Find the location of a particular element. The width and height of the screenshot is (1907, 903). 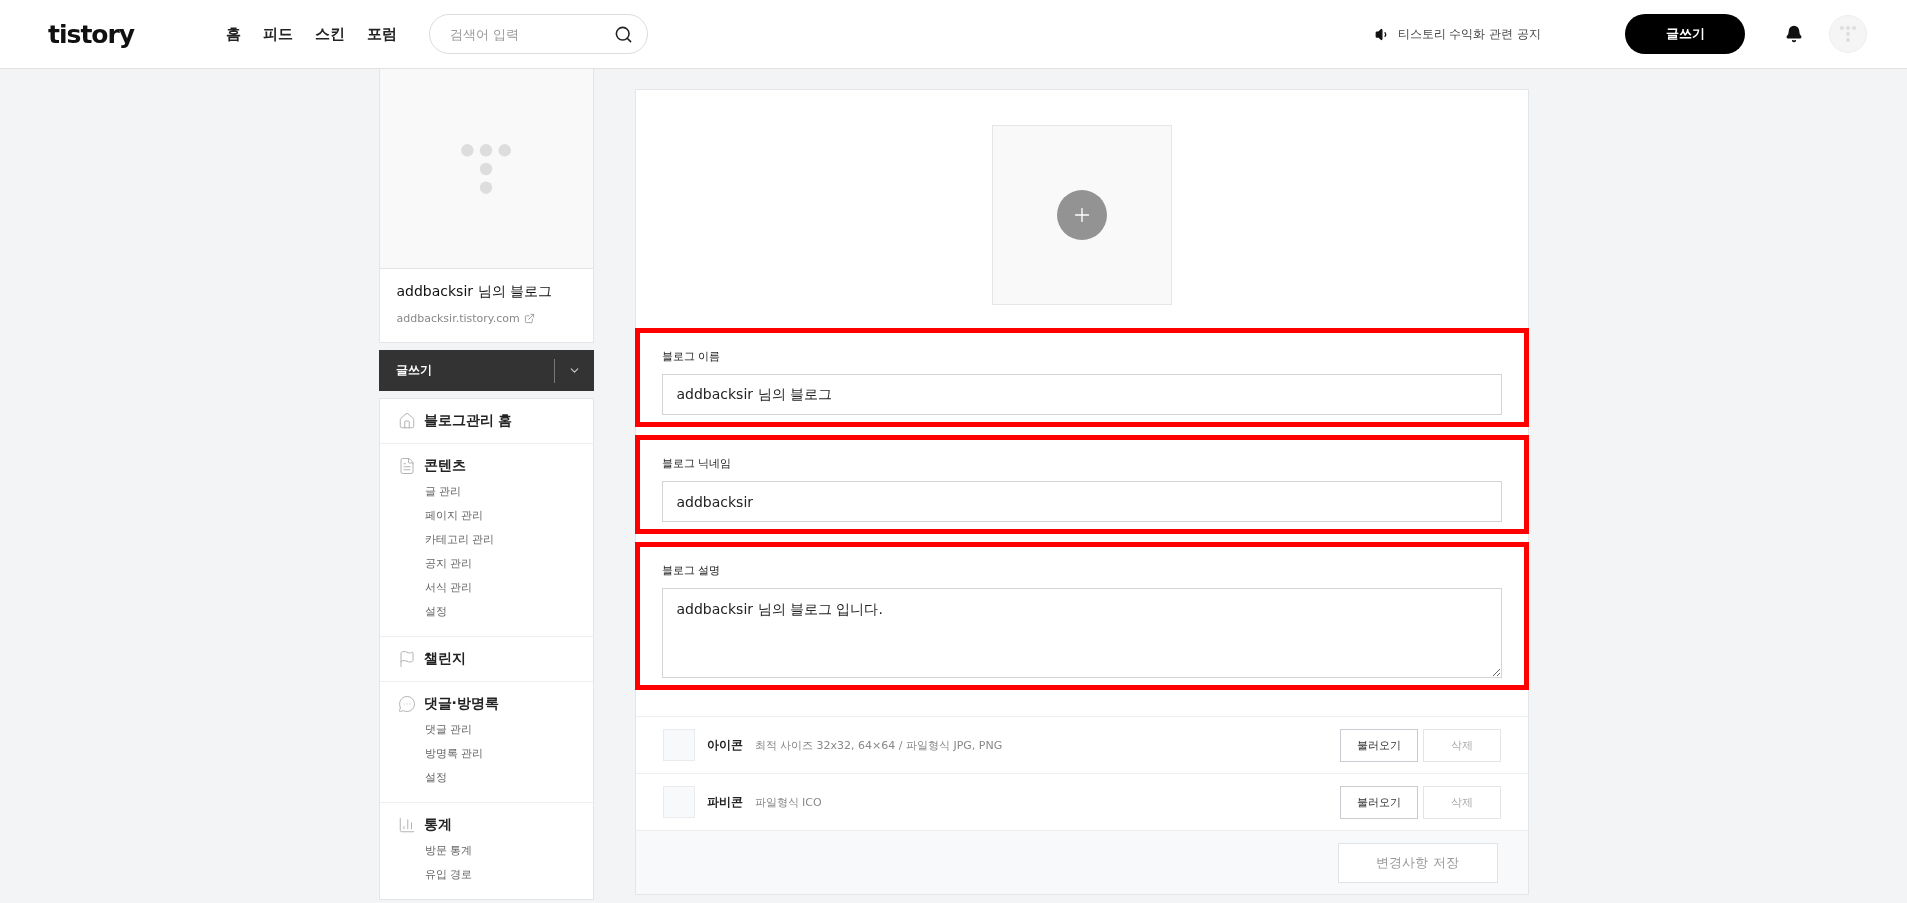

input-field: addbacksir is located at coordinates (1081, 501).